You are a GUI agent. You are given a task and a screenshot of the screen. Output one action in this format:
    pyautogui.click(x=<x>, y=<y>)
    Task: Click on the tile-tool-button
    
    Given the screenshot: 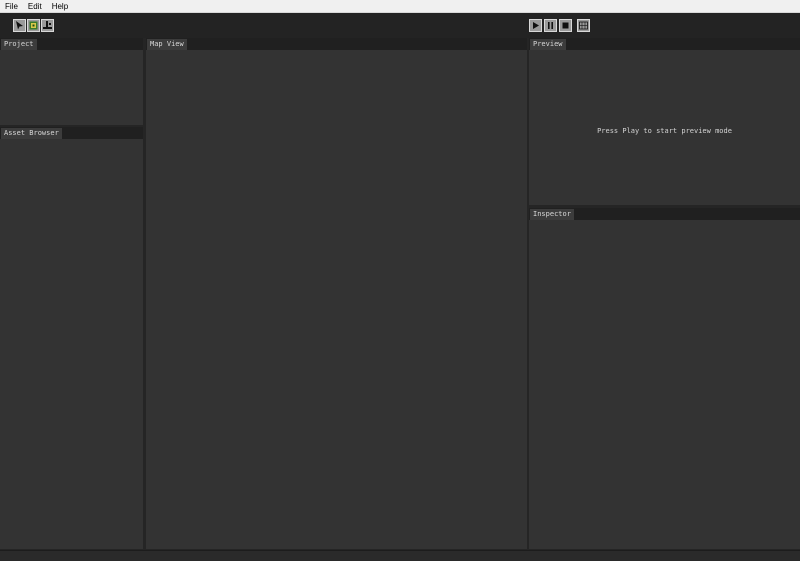 What is the action you would take?
    pyautogui.click(x=33, y=25)
    